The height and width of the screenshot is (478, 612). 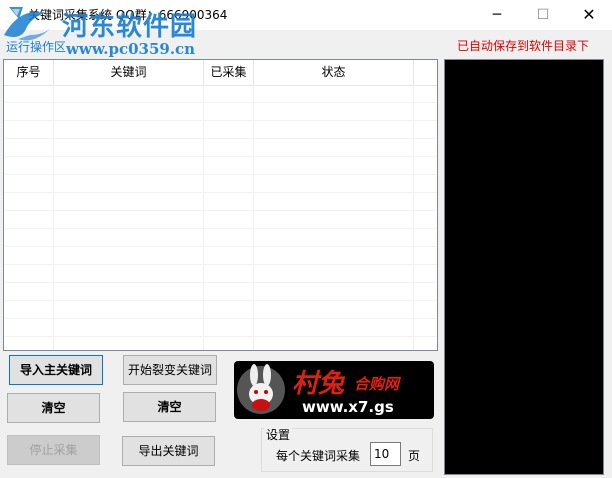 I want to click on column-header-status: 状态, so click(x=334, y=72).